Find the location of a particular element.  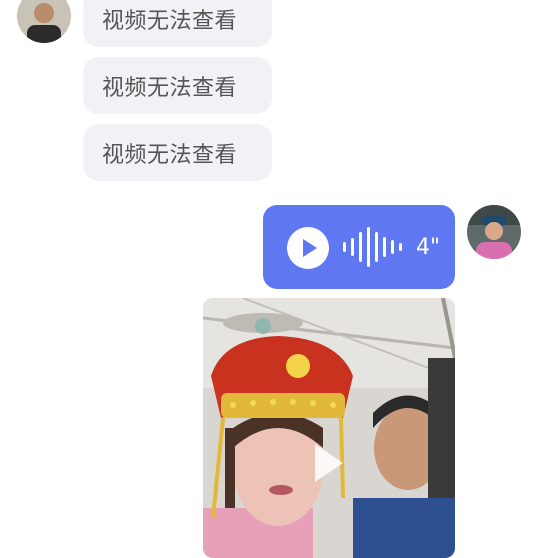

voice-duration: 4" is located at coordinates (428, 247).